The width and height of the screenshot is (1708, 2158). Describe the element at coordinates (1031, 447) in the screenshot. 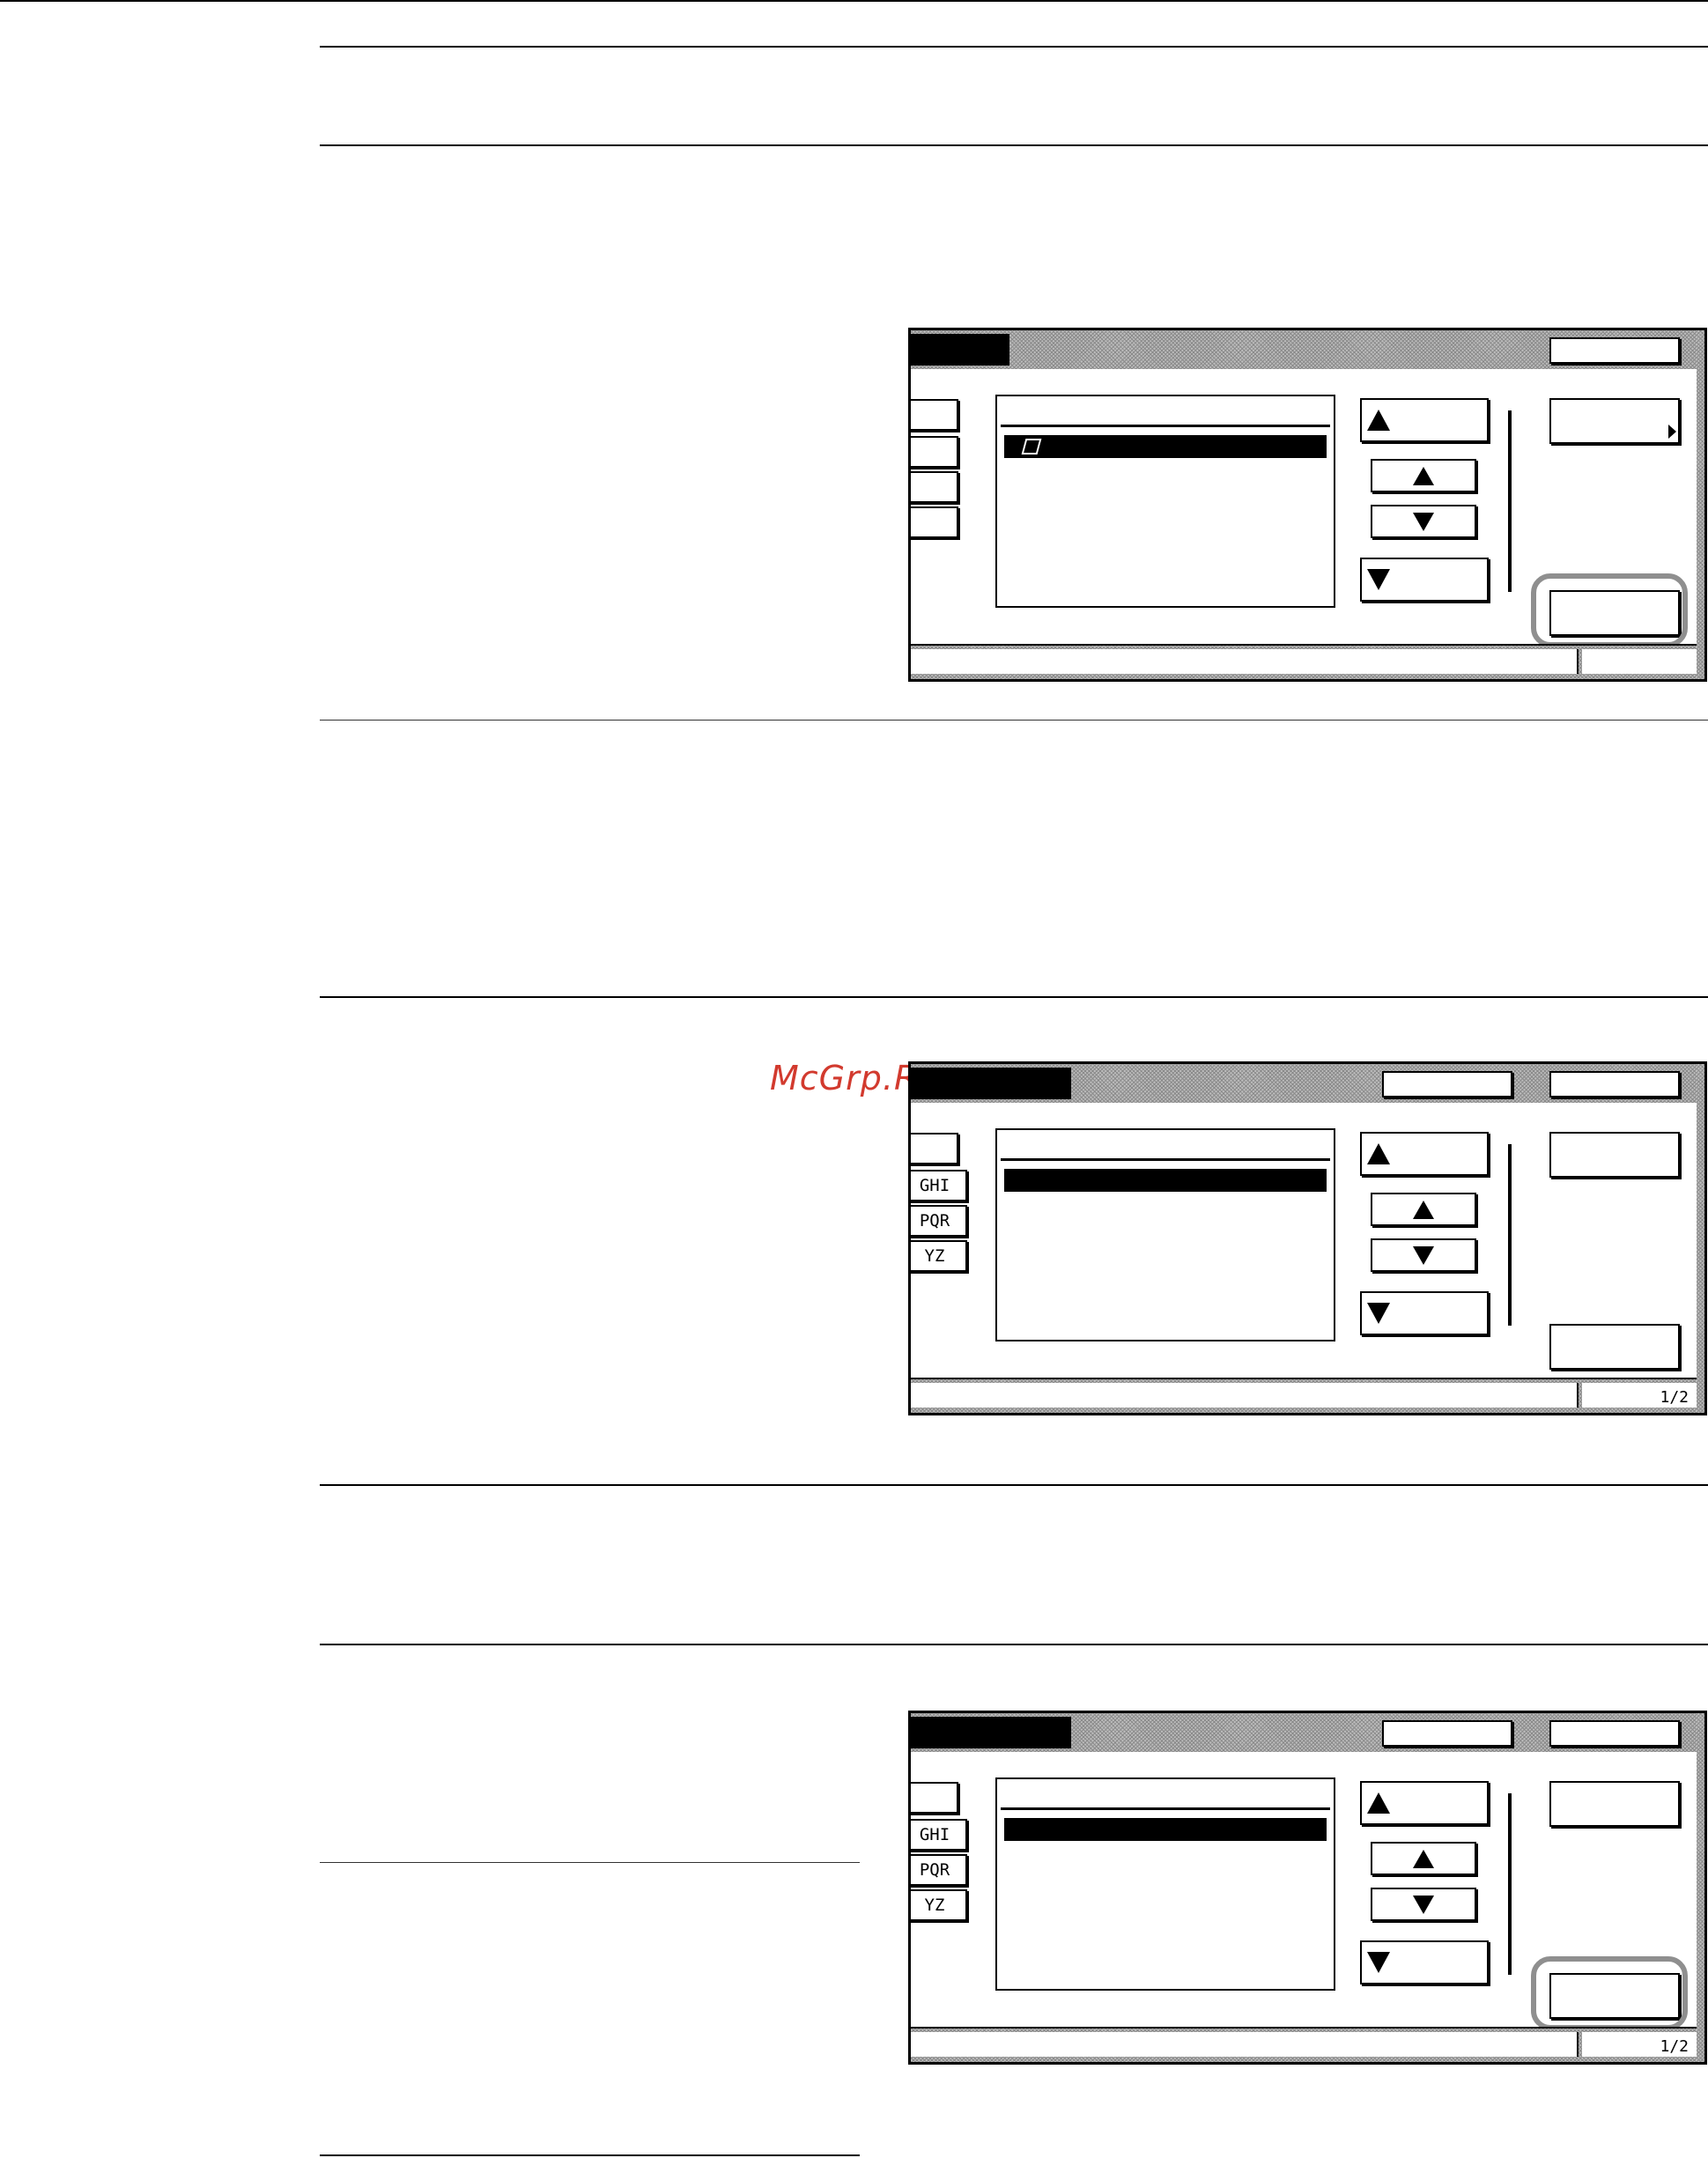

I see `folder-icon` at that location.